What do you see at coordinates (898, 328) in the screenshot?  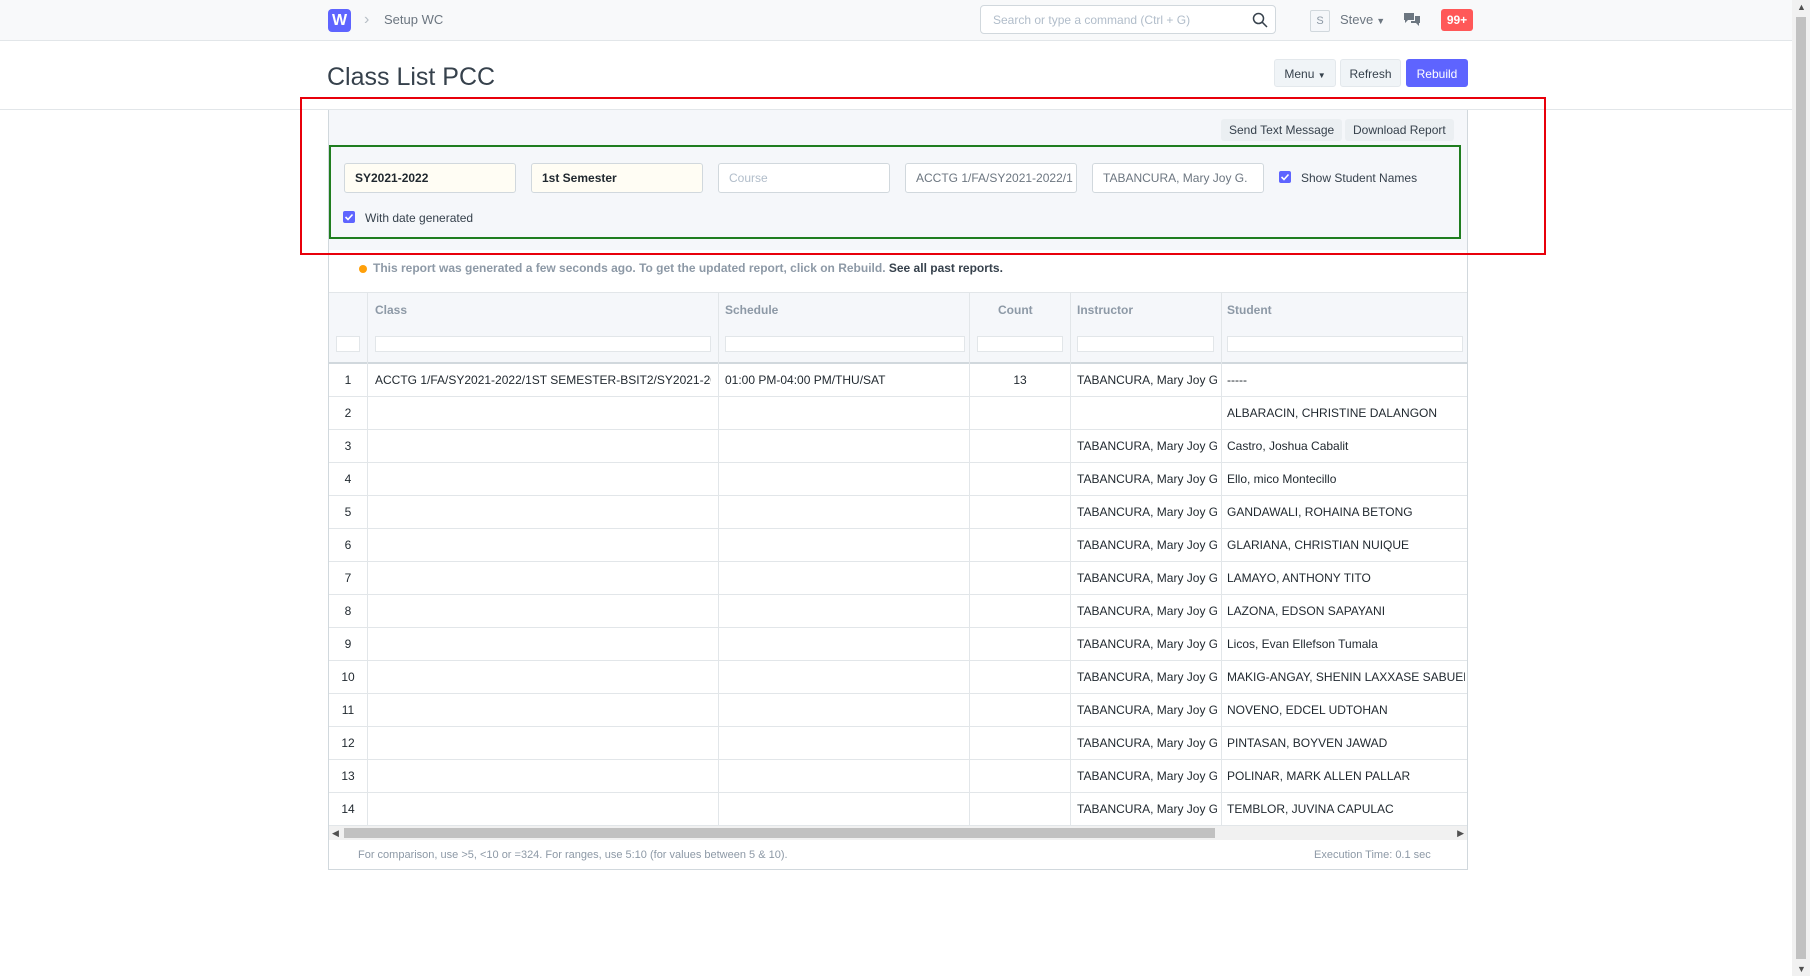 I see `grid-header: Class Schedule Count Instructor Student` at bounding box center [898, 328].